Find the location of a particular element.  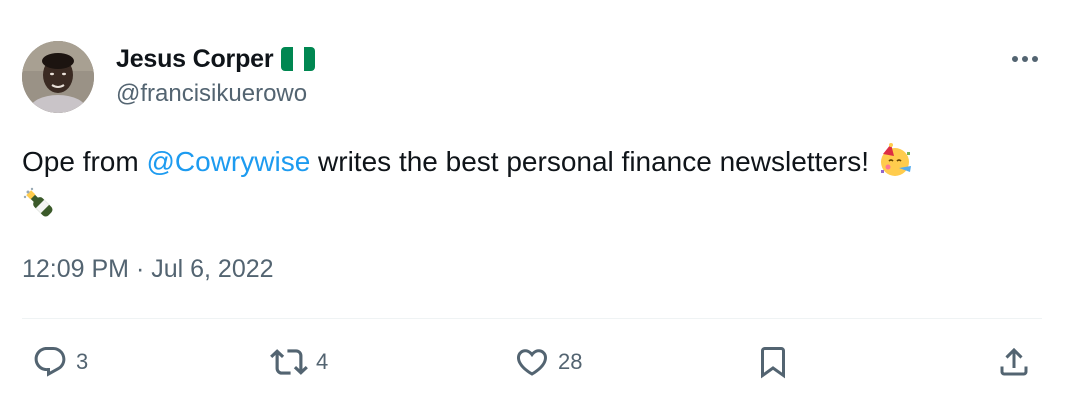

author-name-row: Jesus Corper is located at coordinates (216, 59).